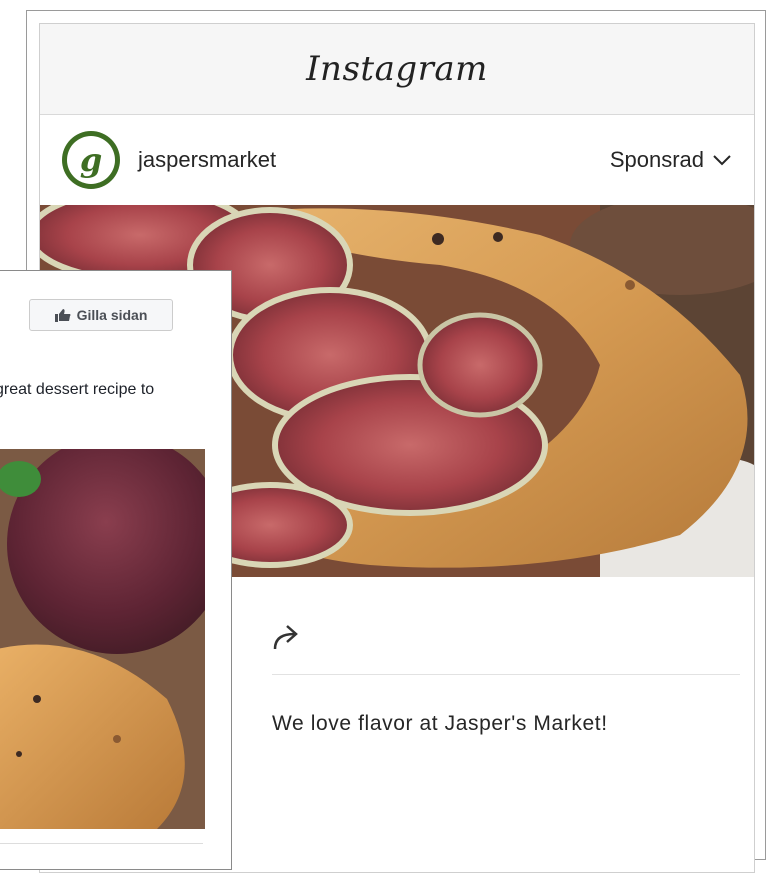  What do you see at coordinates (62, 315) in the screenshot?
I see `thumbs-up-icon` at bounding box center [62, 315].